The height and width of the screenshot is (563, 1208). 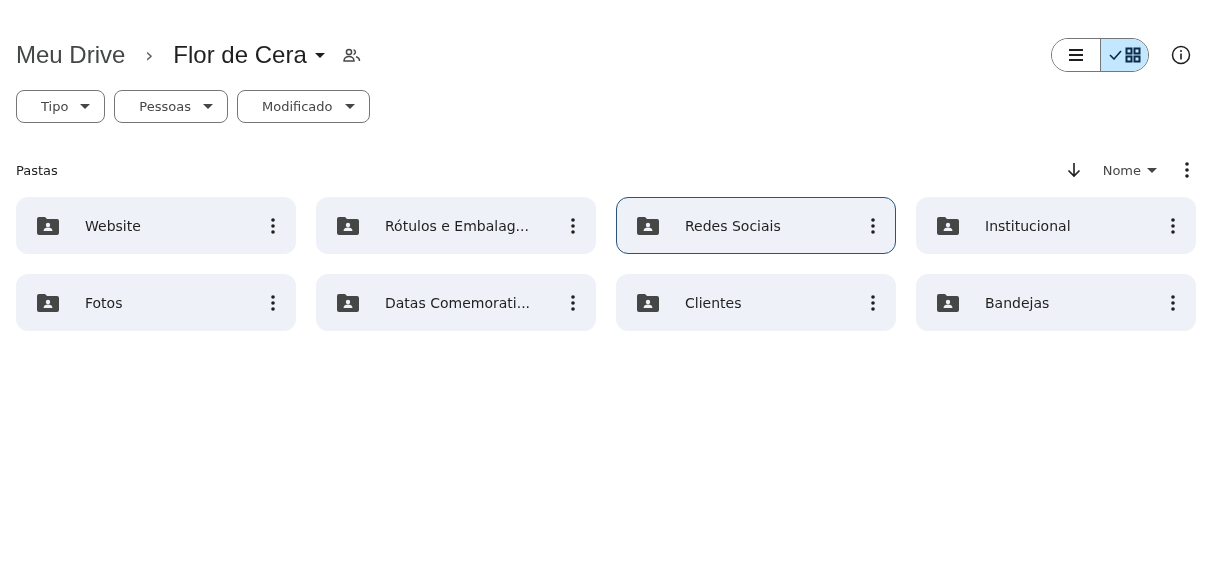 I want to click on folder-card: Bandejas, so click(x=1056, y=302).